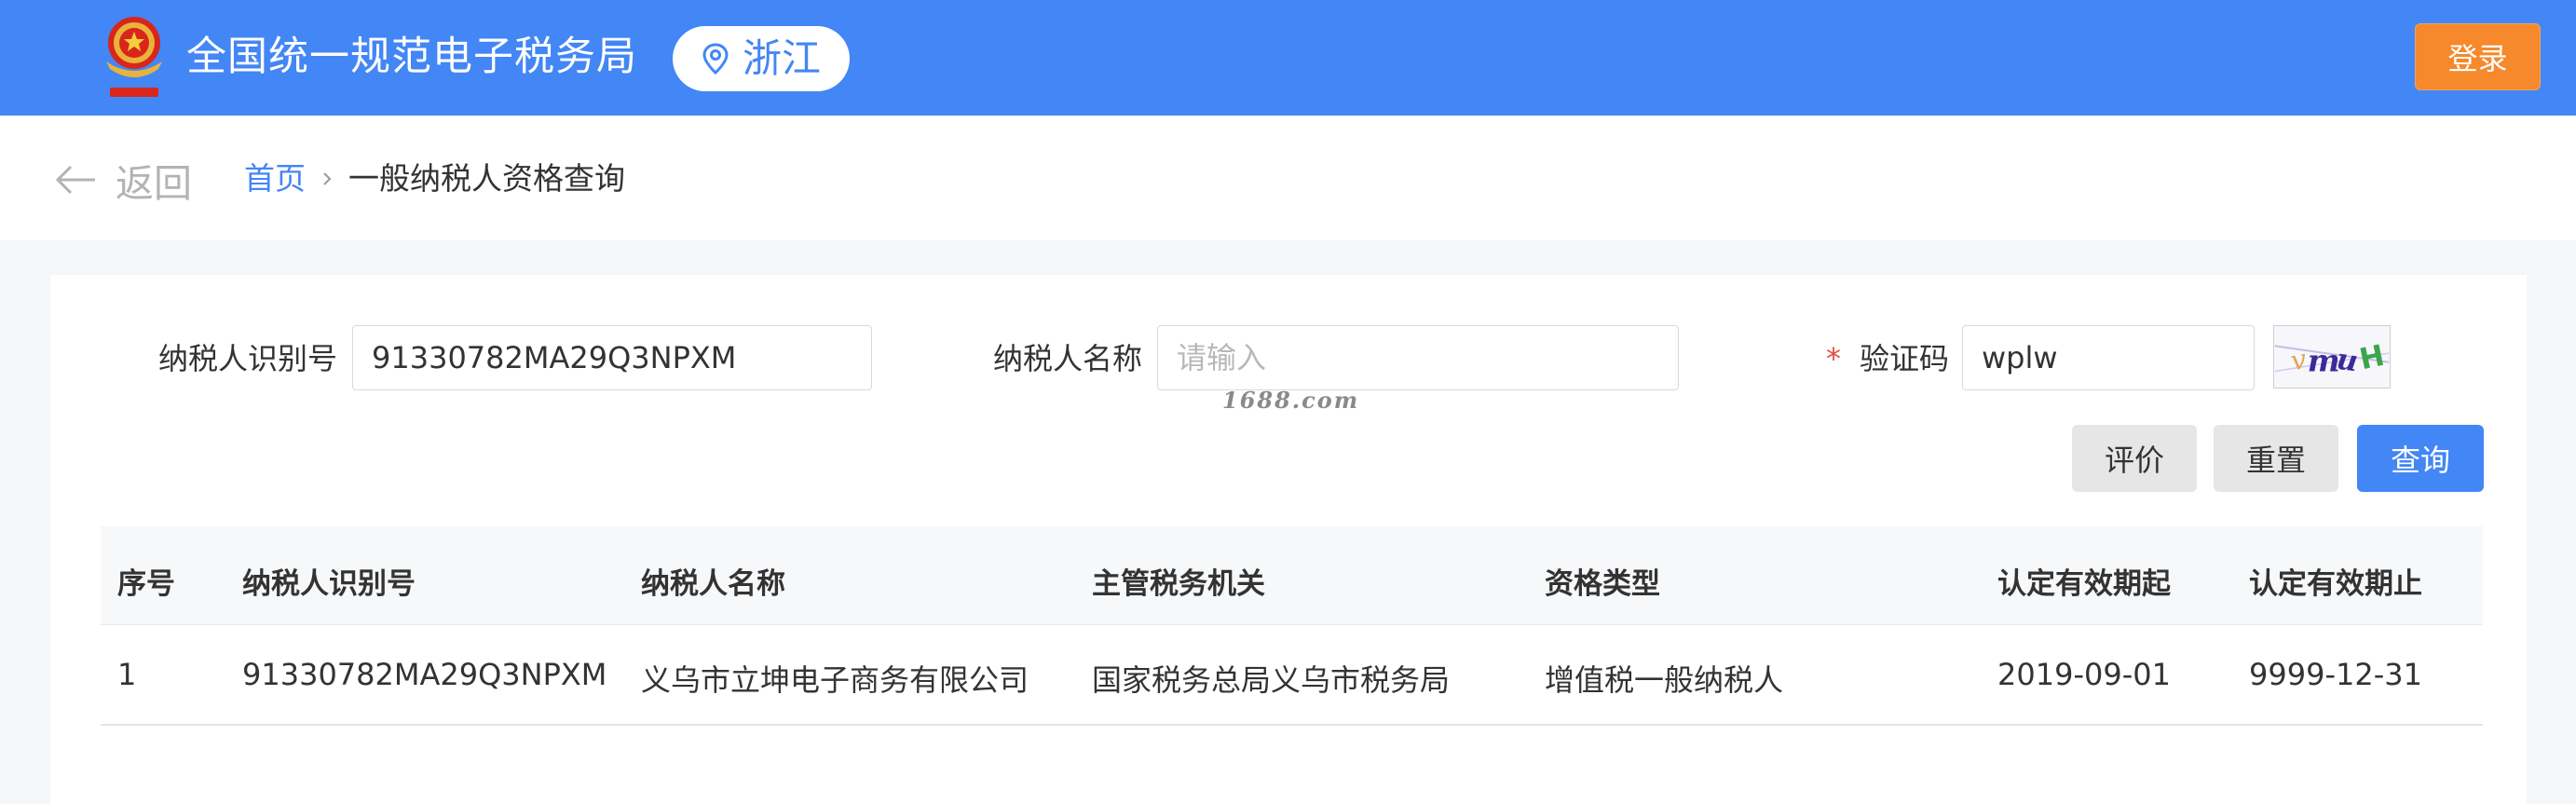  I want to click on required-marker: *, so click(1833, 358).